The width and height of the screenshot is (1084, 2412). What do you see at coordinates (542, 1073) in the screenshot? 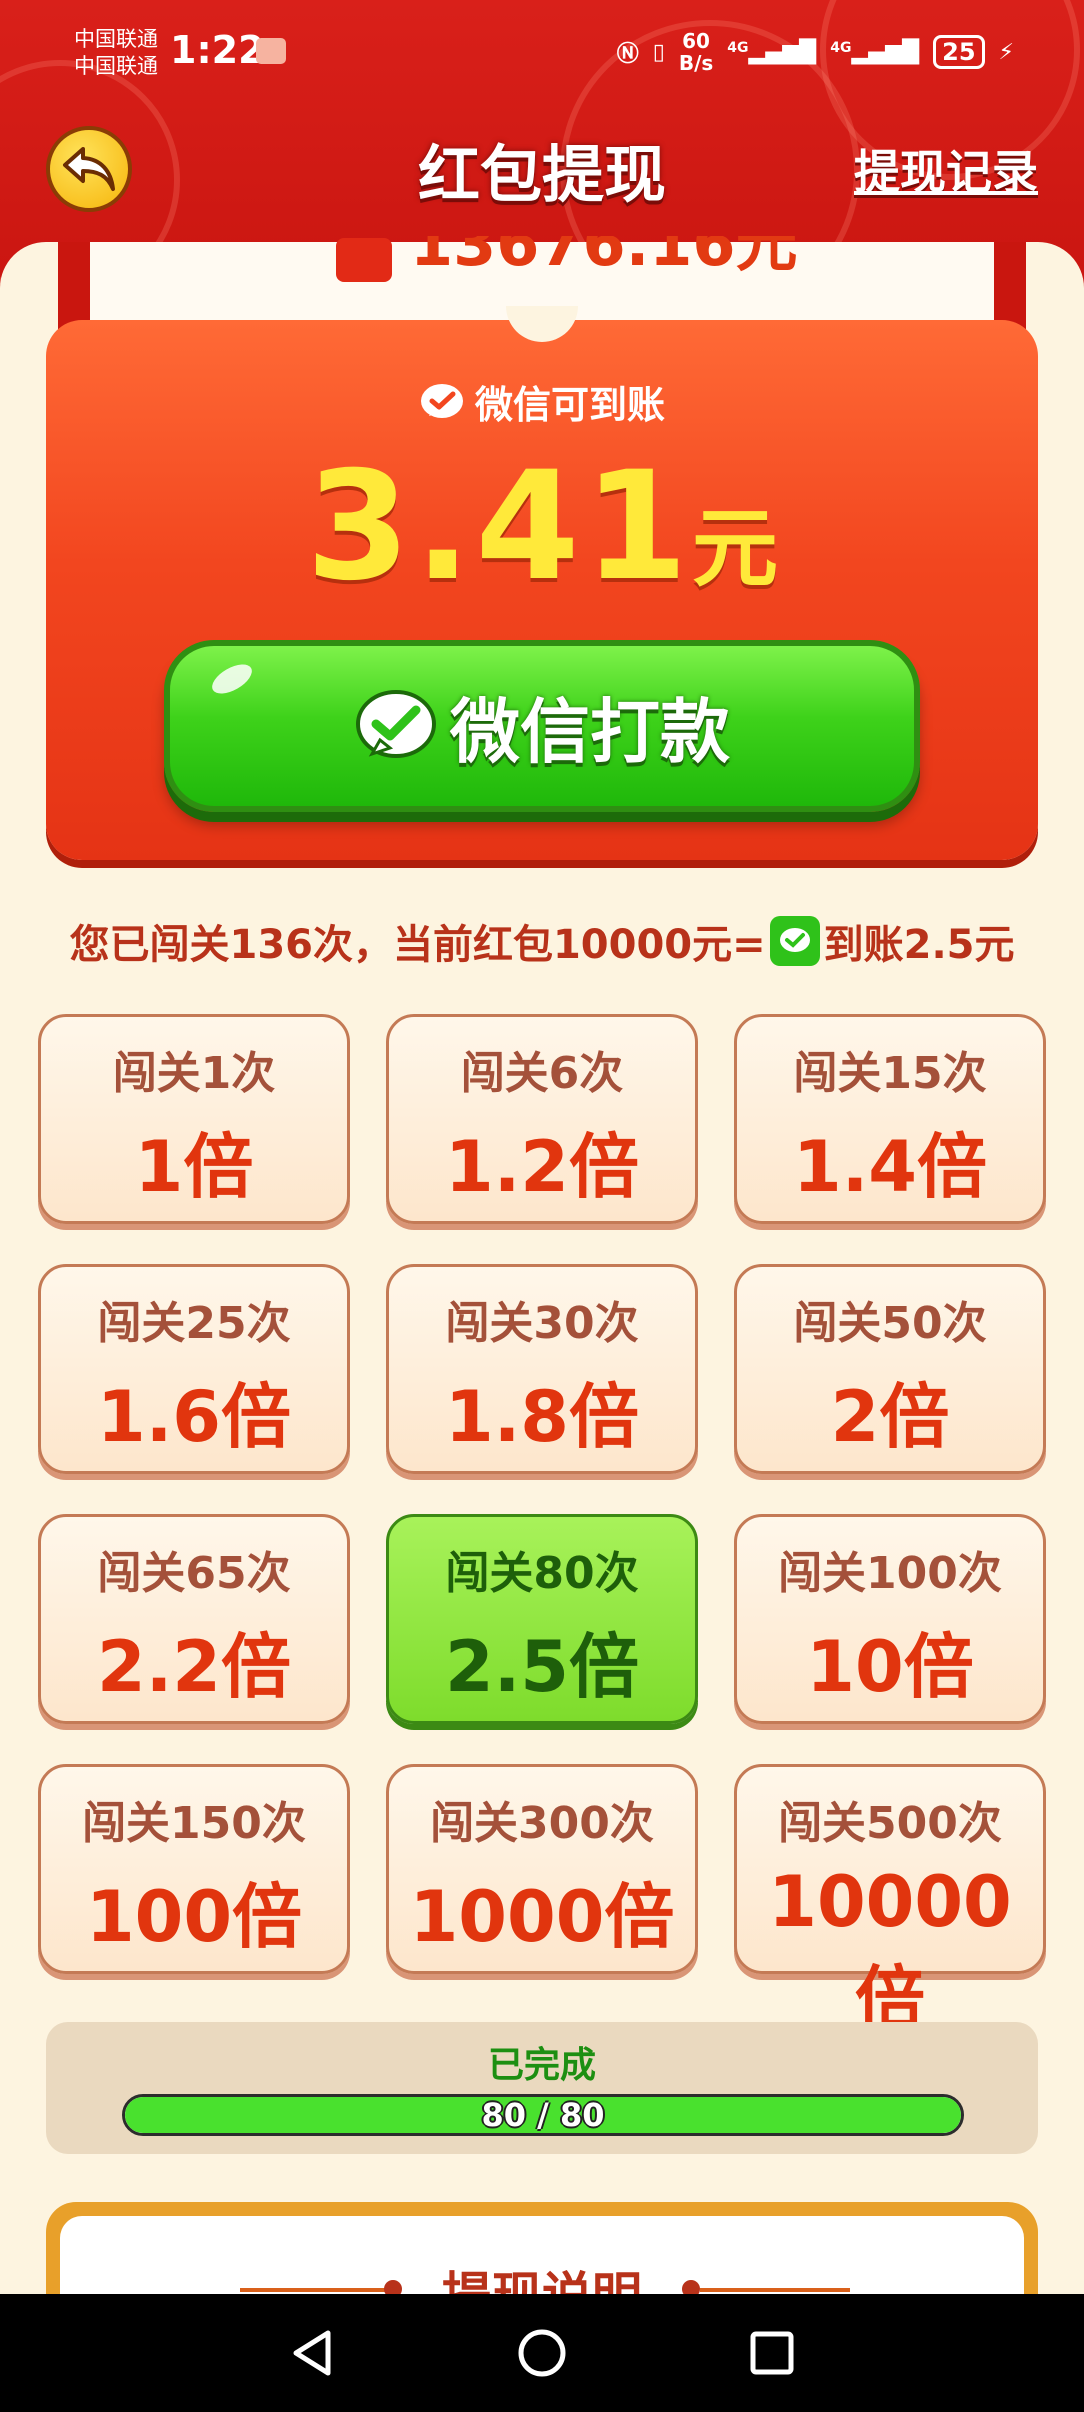
I see `tile-label: 闯关6次` at bounding box center [542, 1073].